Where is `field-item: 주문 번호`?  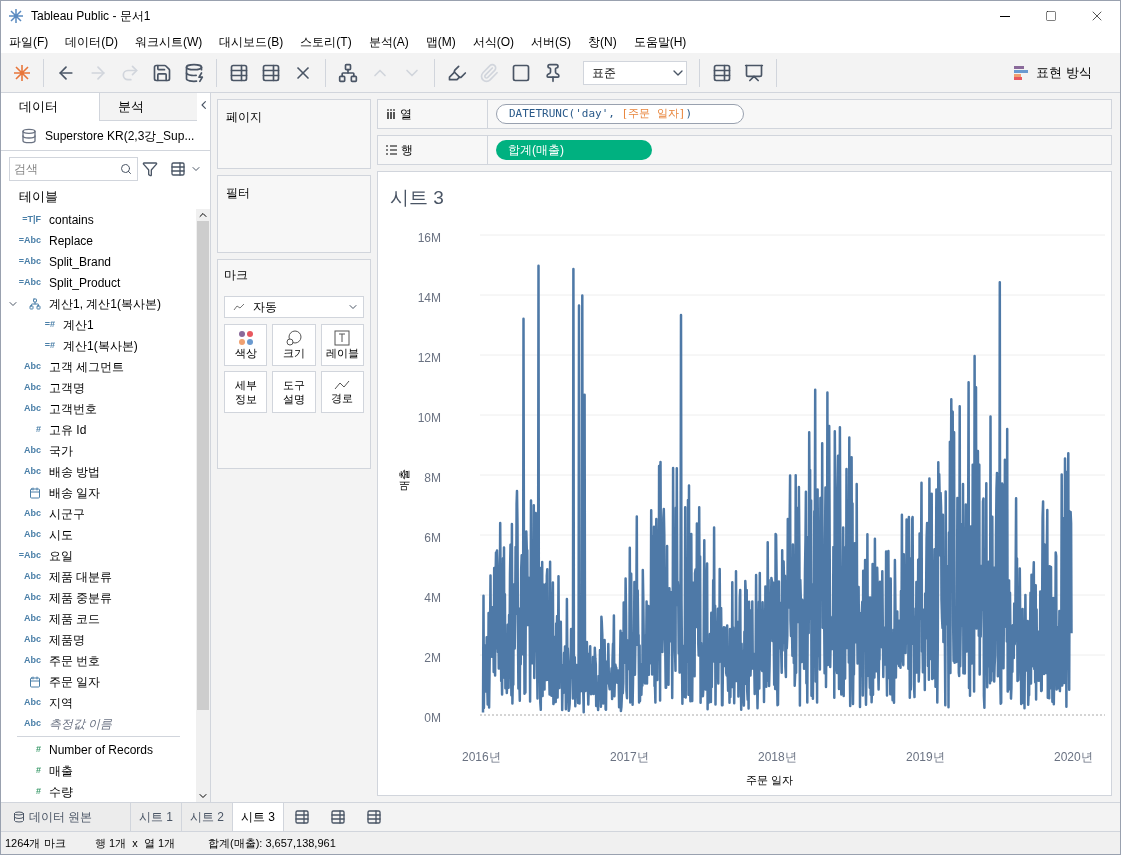 field-item: 주문 번호 is located at coordinates (75, 660).